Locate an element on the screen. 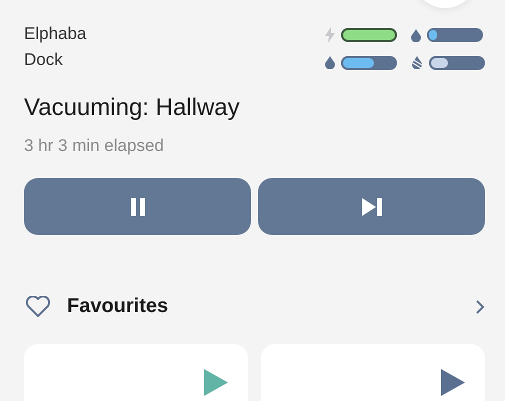 The height and width of the screenshot is (401, 505). pause-button is located at coordinates (137, 206).